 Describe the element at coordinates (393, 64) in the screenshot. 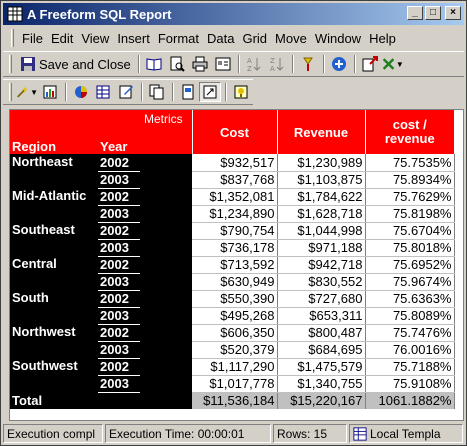

I see `excel-export-button: ▼` at that location.